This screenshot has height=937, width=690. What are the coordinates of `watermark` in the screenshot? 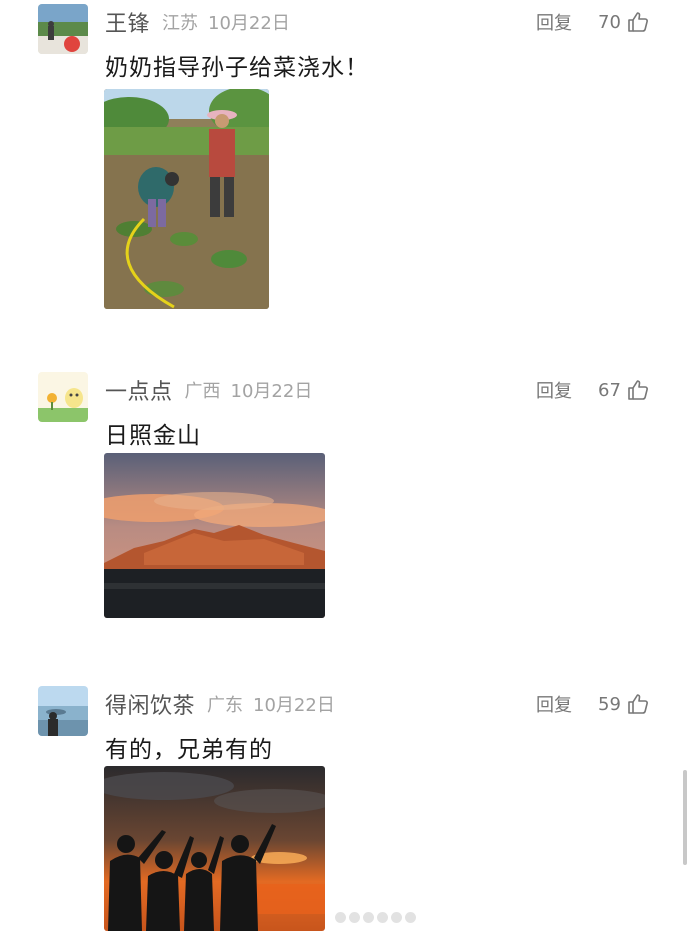 It's located at (375, 917).